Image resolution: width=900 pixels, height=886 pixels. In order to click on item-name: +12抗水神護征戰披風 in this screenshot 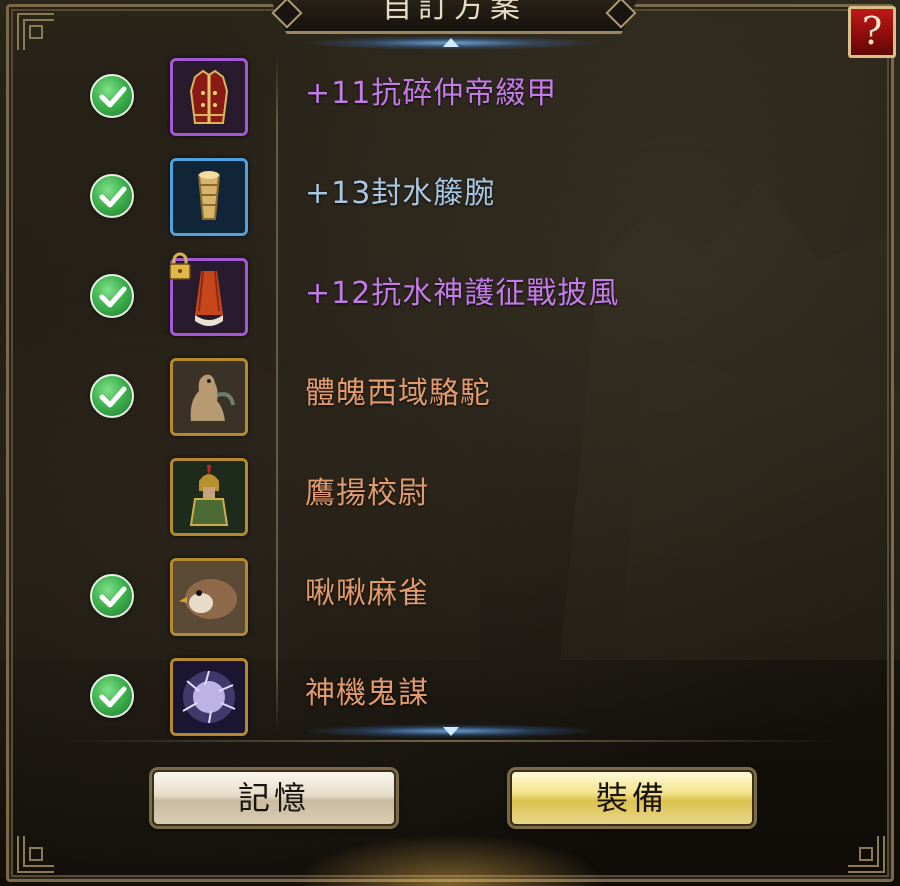, I will do `click(462, 293)`.